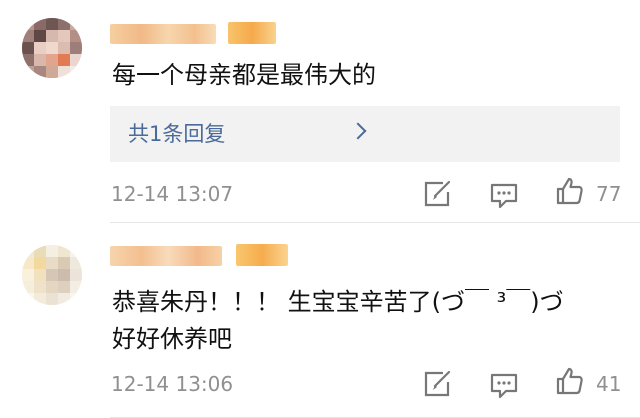 This screenshot has height=418, width=640. I want to click on username, so click(166, 256).